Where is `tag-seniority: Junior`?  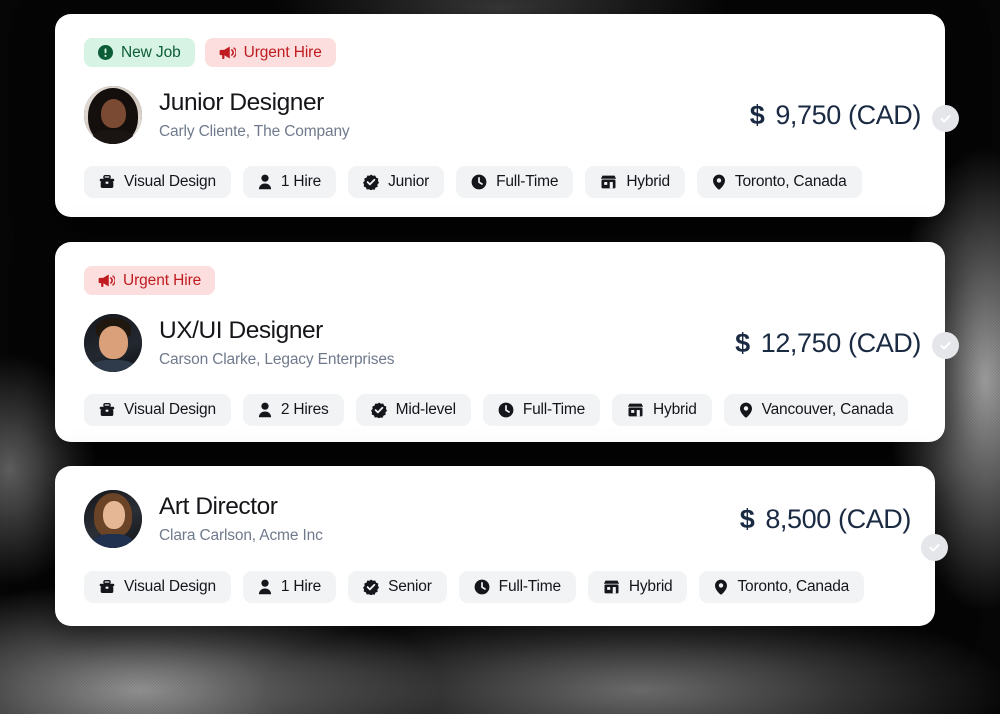
tag-seniority: Junior is located at coordinates (396, 182).